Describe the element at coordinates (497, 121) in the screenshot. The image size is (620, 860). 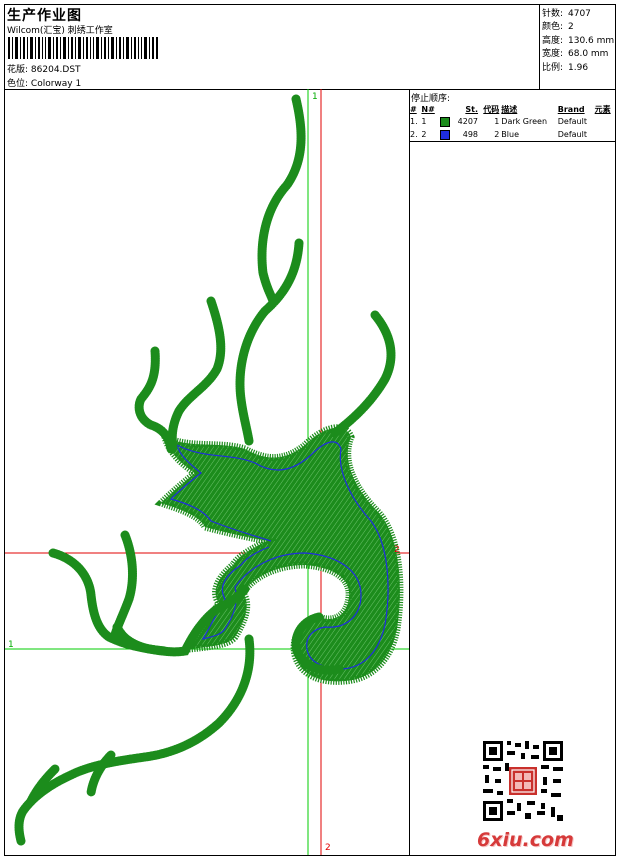
I see `row-code: 1` at that location.